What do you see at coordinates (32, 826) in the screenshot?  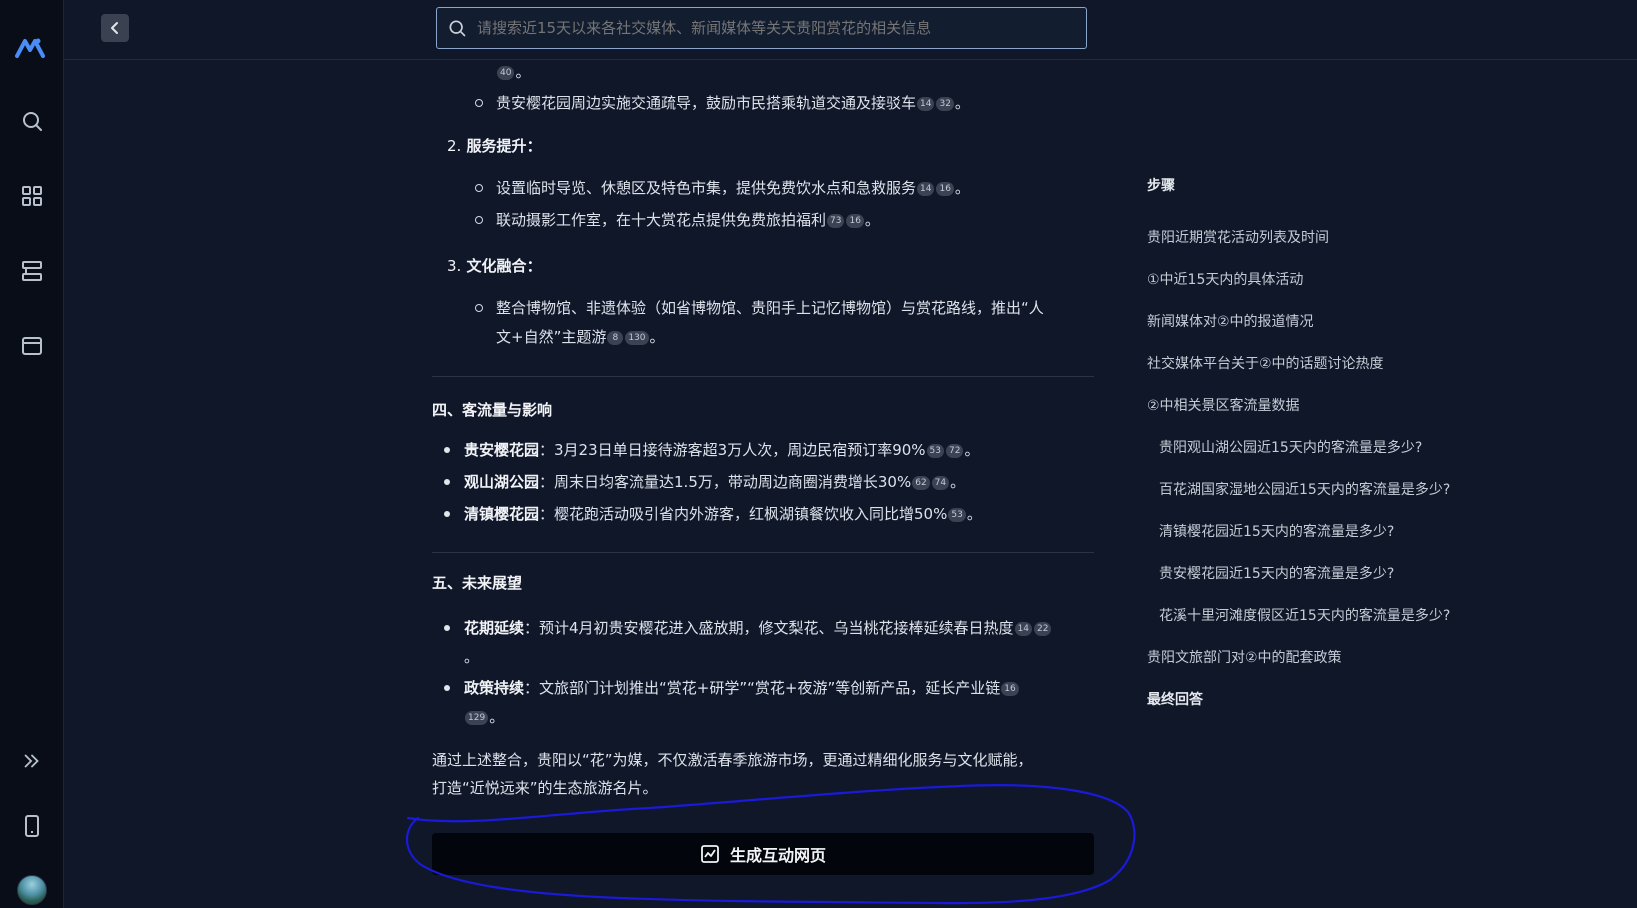 I see `mobile-icon` at bounding box center [32, 826].